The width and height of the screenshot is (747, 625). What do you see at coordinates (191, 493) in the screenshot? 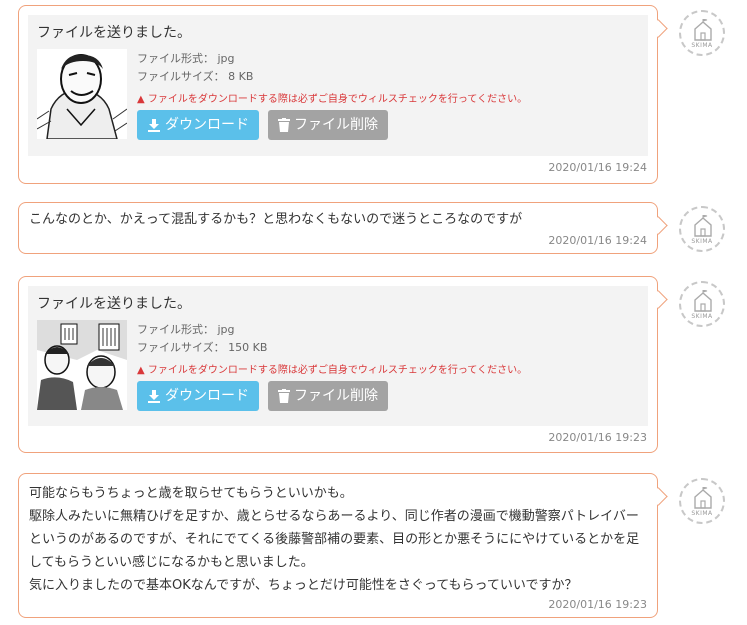
I see `message-text: 可能ならもうちょっと歳を取らせてもらうといいかも。` at bounding box center [191, 493].